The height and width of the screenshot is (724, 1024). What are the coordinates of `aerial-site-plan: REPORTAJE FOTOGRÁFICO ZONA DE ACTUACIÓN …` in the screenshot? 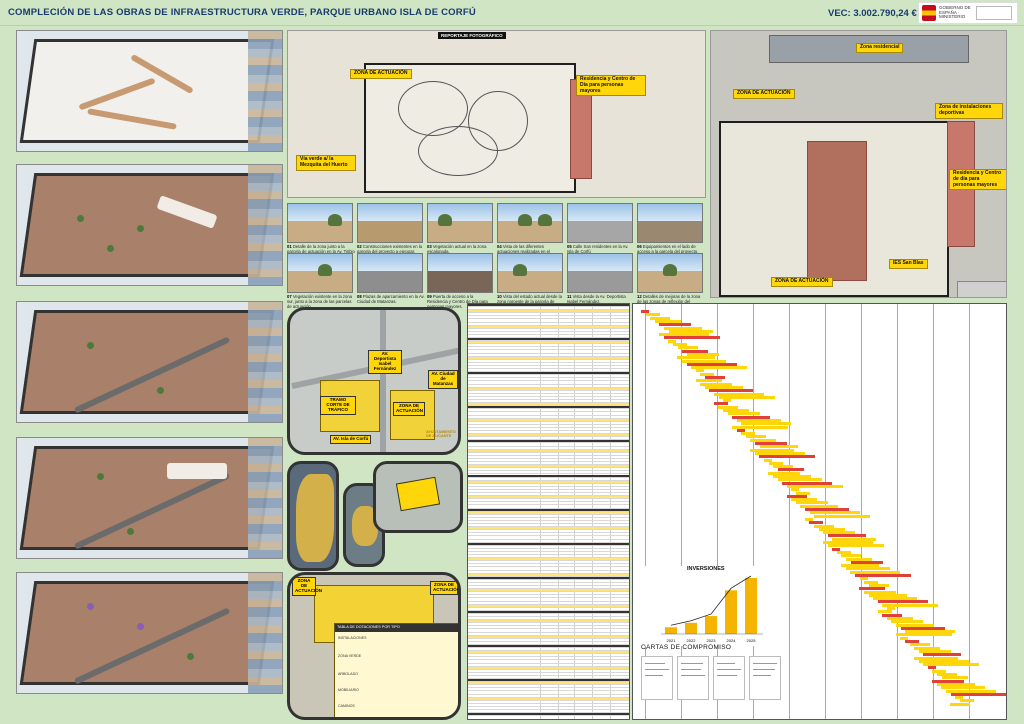 It's located at (496, 114).